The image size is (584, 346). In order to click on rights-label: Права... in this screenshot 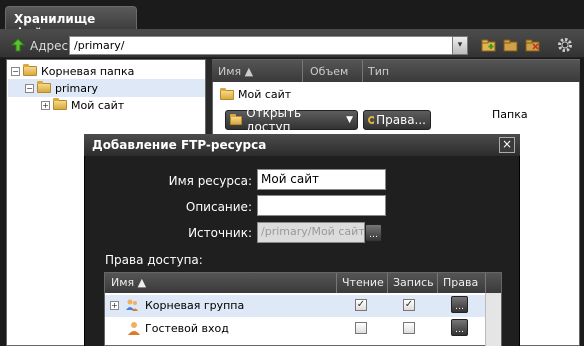, I will do `click(401, 120)`.